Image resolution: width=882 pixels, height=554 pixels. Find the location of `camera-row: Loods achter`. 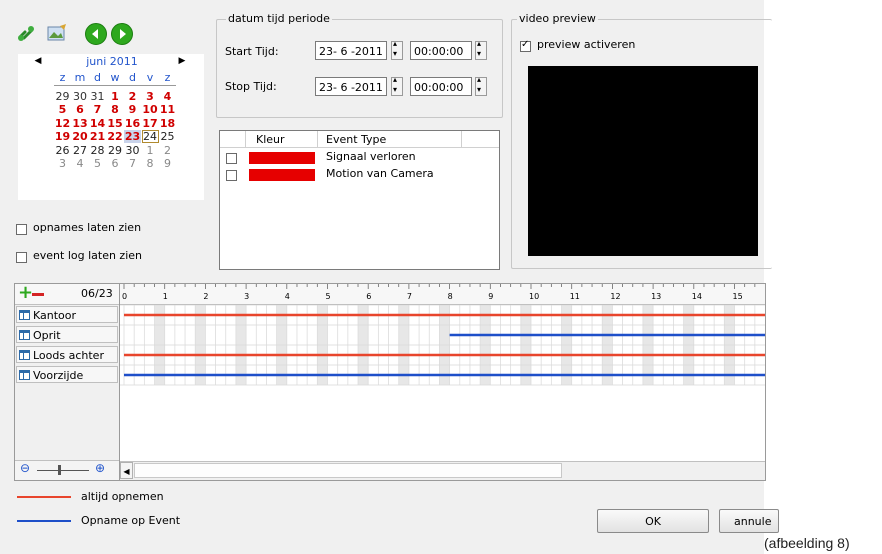

camera-row: Loods achter is located at coordinates (67, 354).